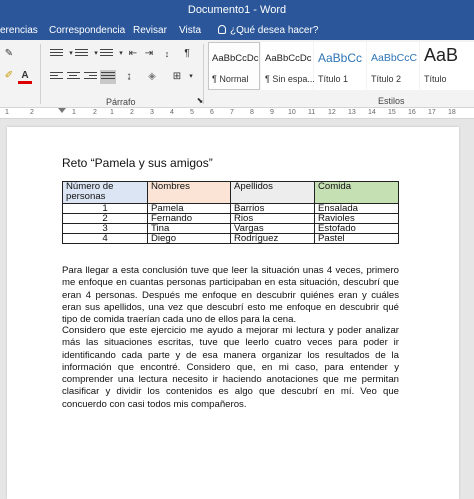 Image resolution: width=474 pixels, height=499 pixels. I want to click on table-cell: 4, so click(105, 238).